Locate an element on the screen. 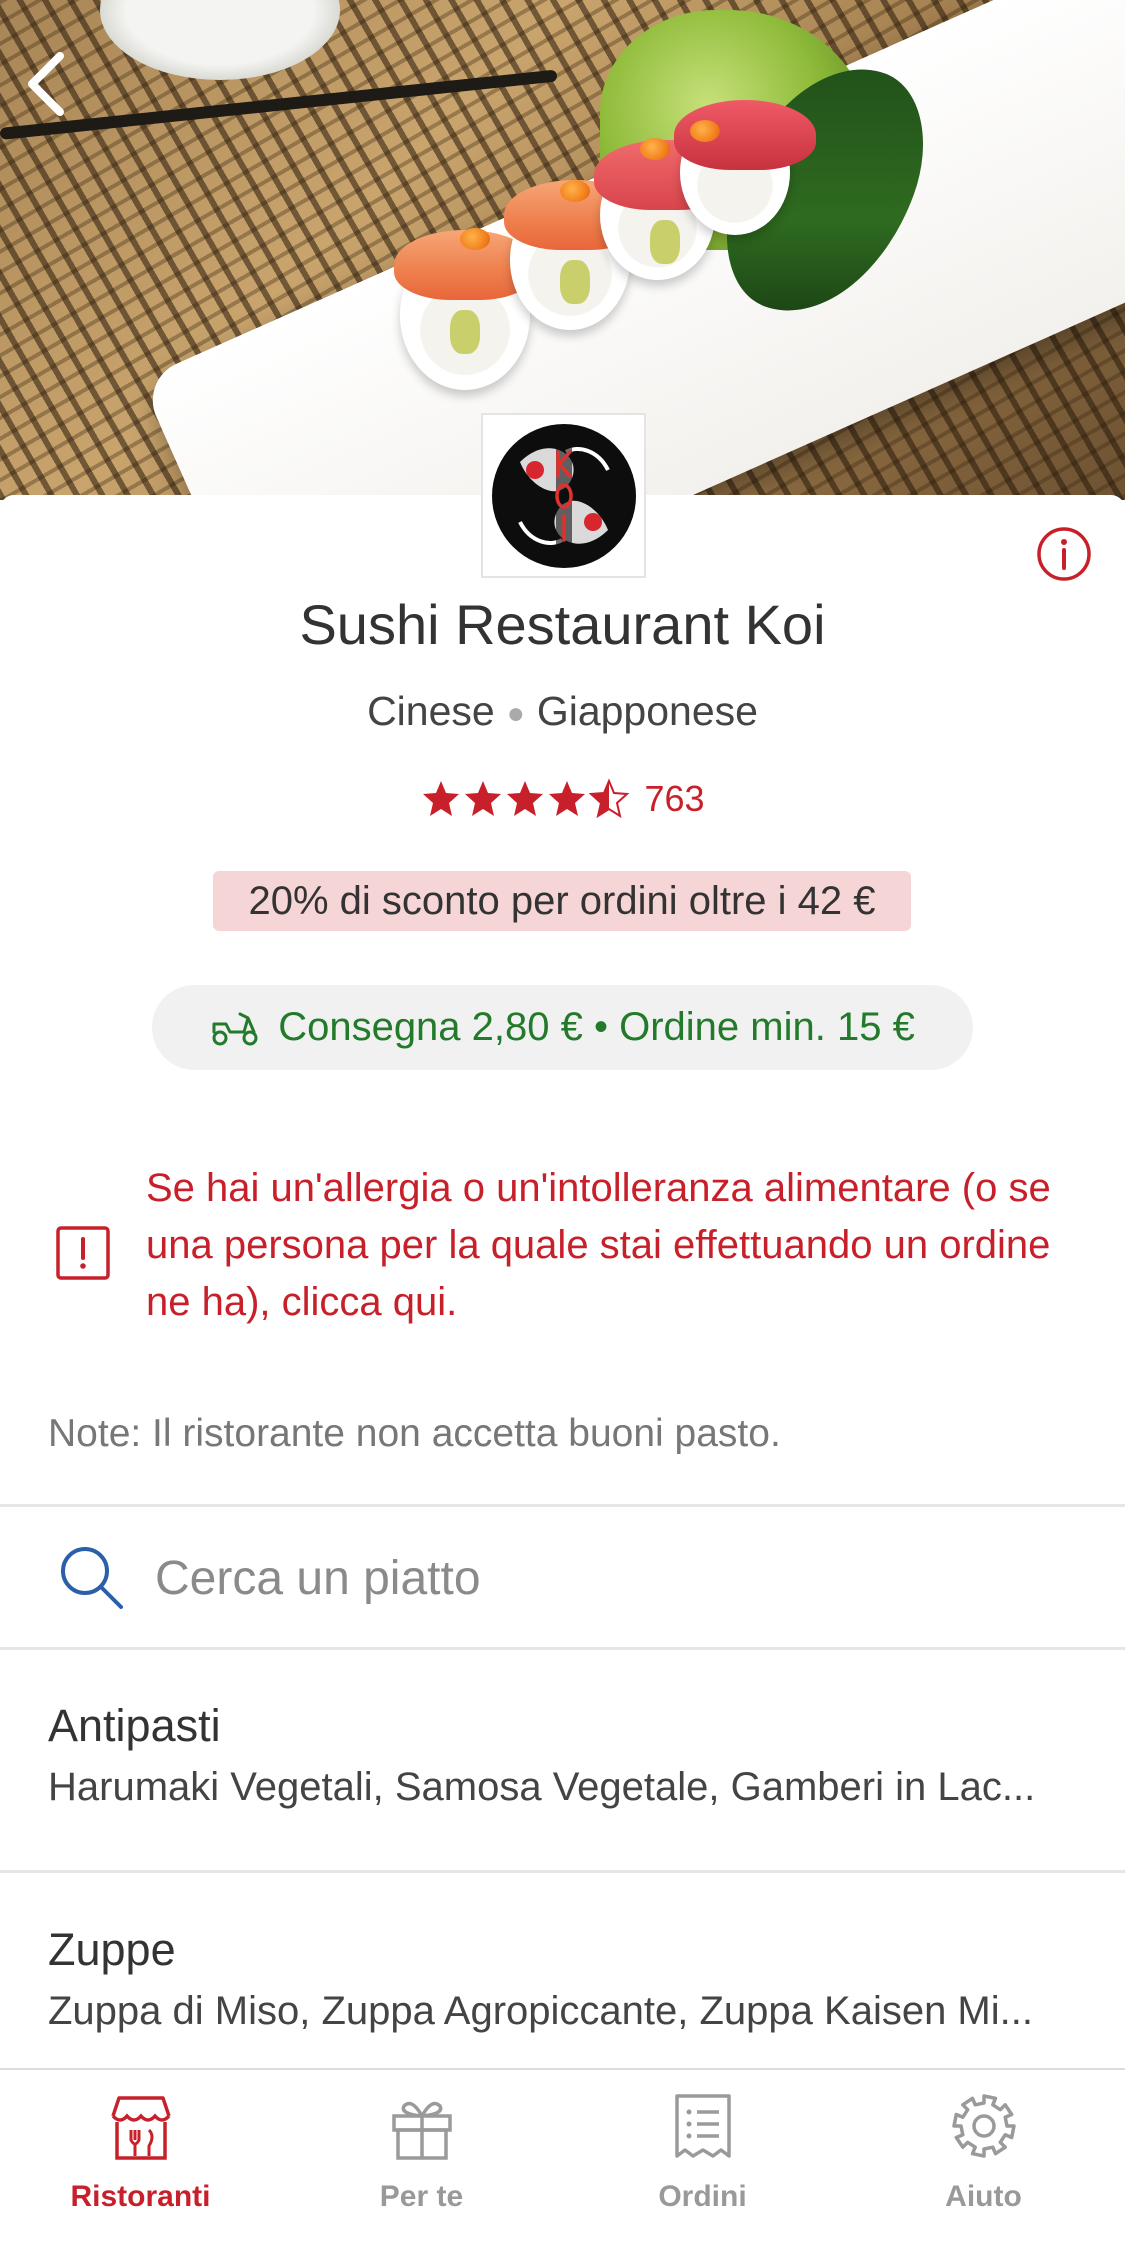 The image size is (1125, 2260). gift-icon is located at coordinates (422, 2130).